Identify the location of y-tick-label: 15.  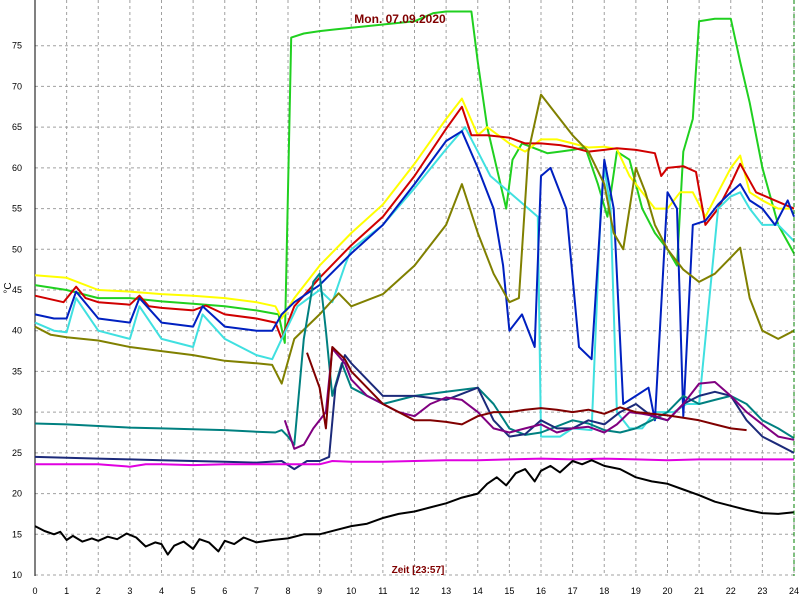
(17, 534).